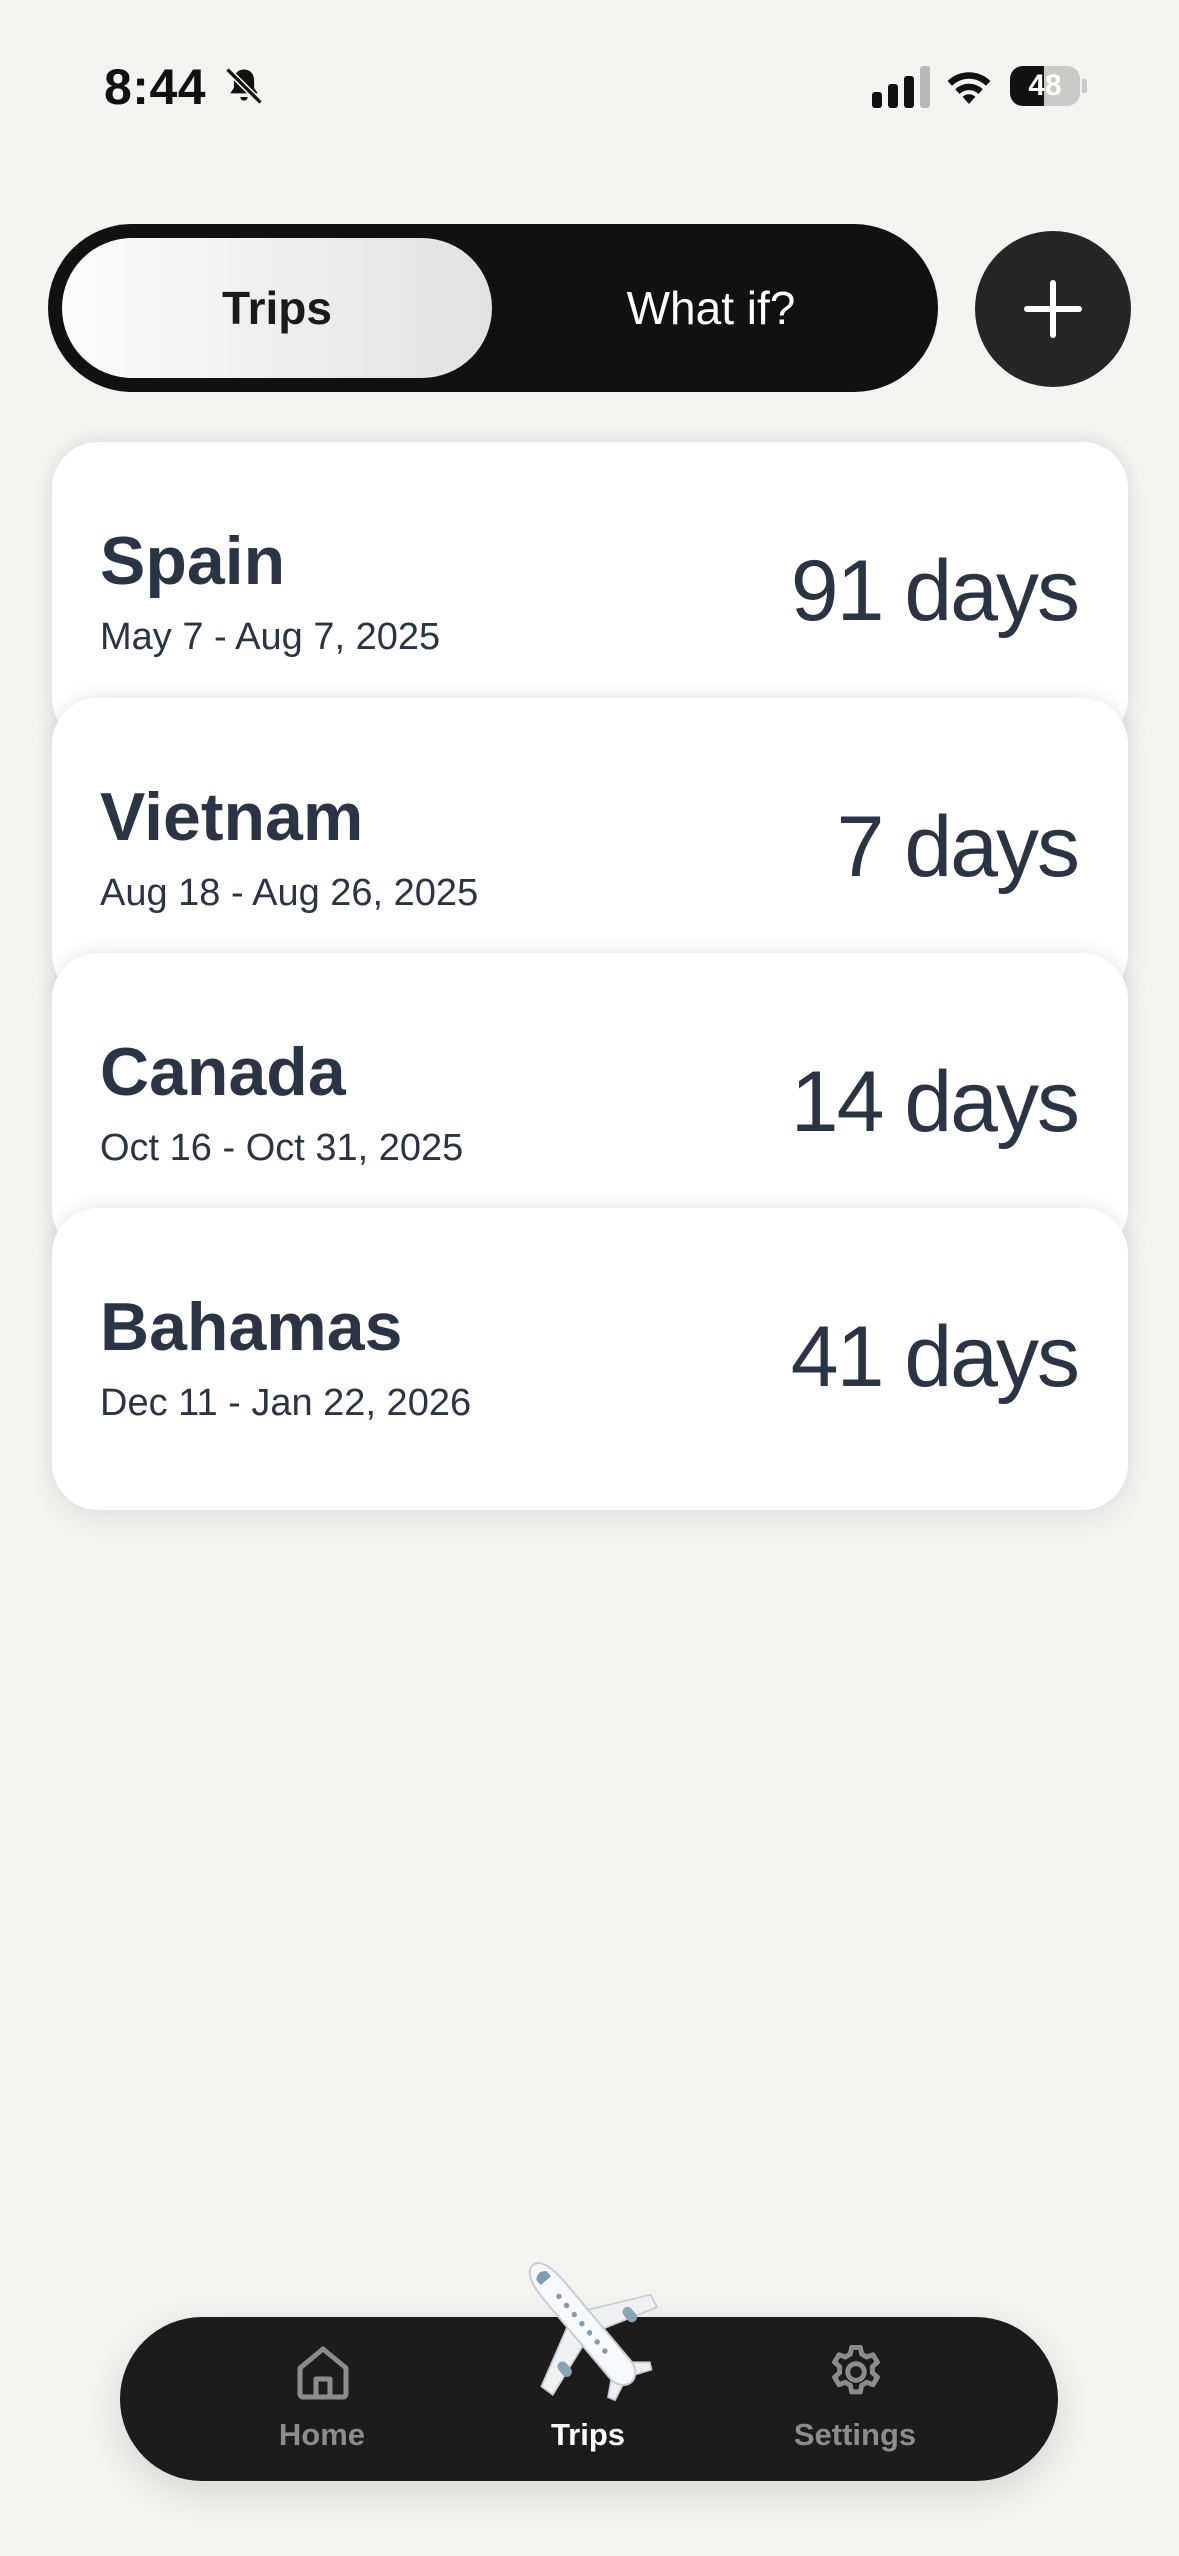 This screenshot has height=2556, width=1179. Describe the element at coordinates (277, 308) in the screenshot. I see `segment-trips: Trips` at that location.